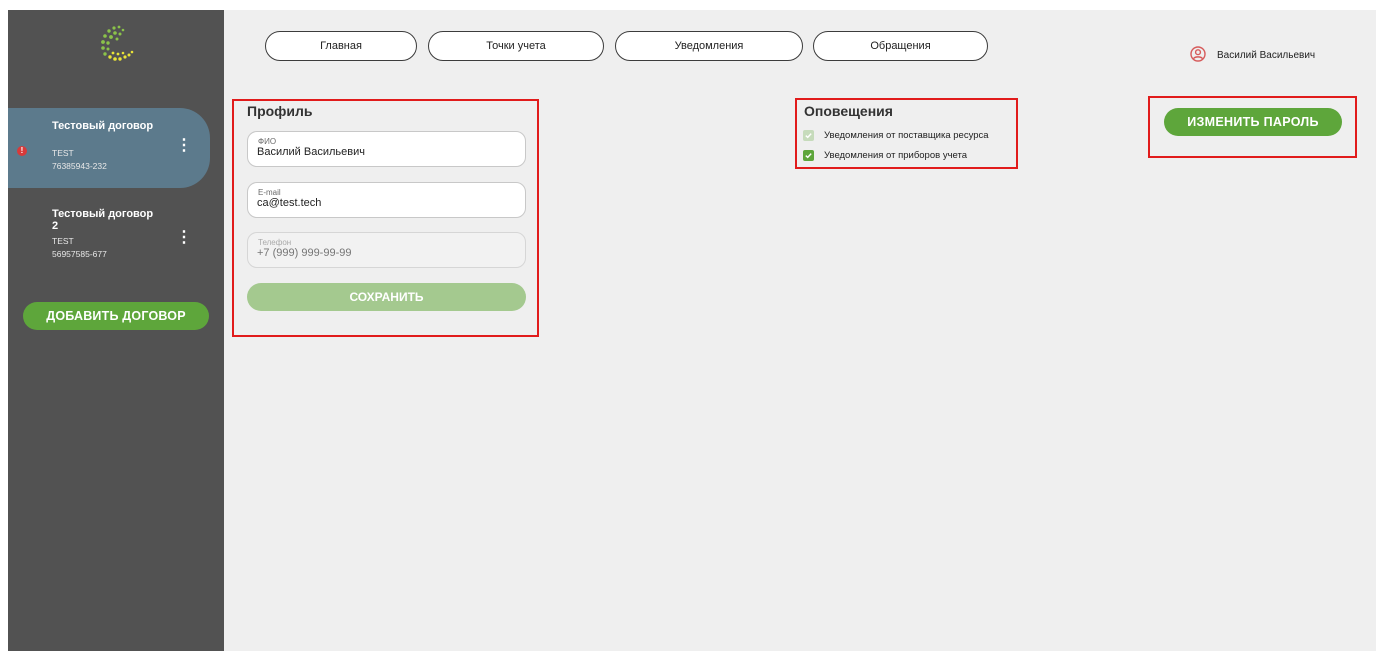  Describe the element at coordinates (1253, 122) in the screenshot. I see `change-password-button: ИЗМЕНИТЬ ПАРОЛЬ` at that location.